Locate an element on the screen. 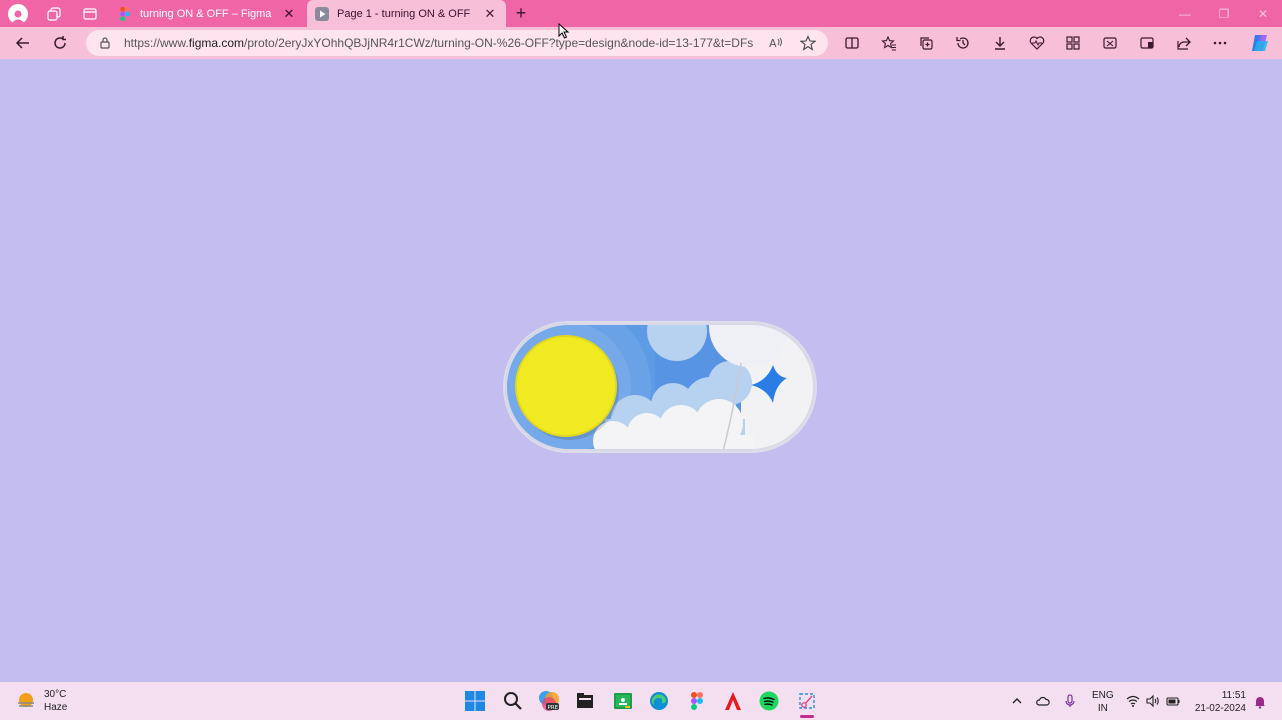  taskbar is located at coordinates (641, 701).